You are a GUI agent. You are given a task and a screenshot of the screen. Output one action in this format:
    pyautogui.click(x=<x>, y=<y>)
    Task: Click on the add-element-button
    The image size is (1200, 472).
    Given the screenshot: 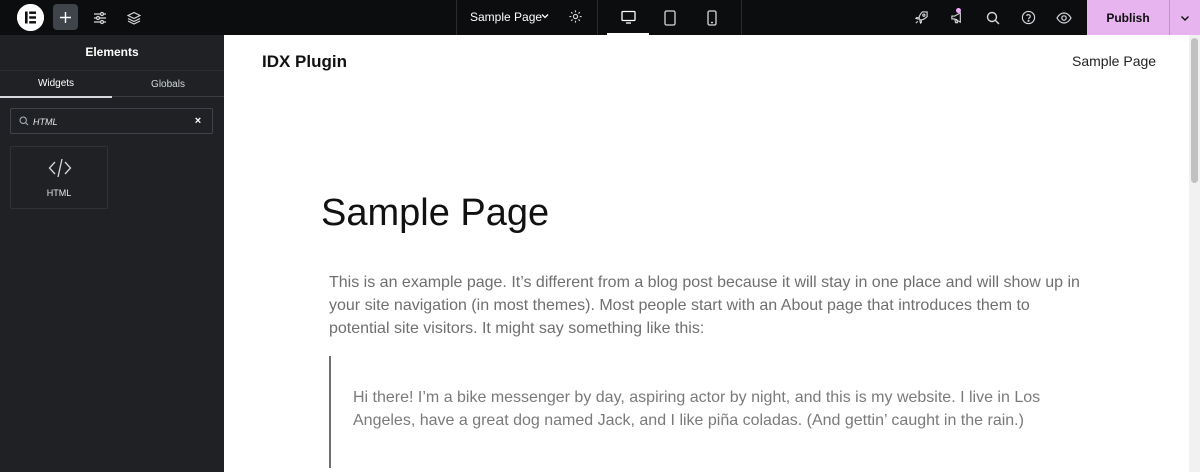 What is the action you would take?
    pyautogui.click(x=65, y=17)
    